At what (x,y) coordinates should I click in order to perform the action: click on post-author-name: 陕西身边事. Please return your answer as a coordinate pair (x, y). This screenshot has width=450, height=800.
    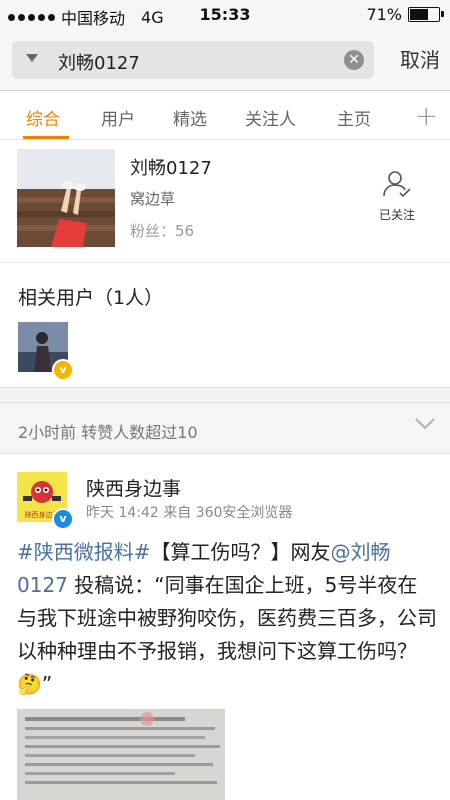
    Looking at the image, I should click on (133, 487).